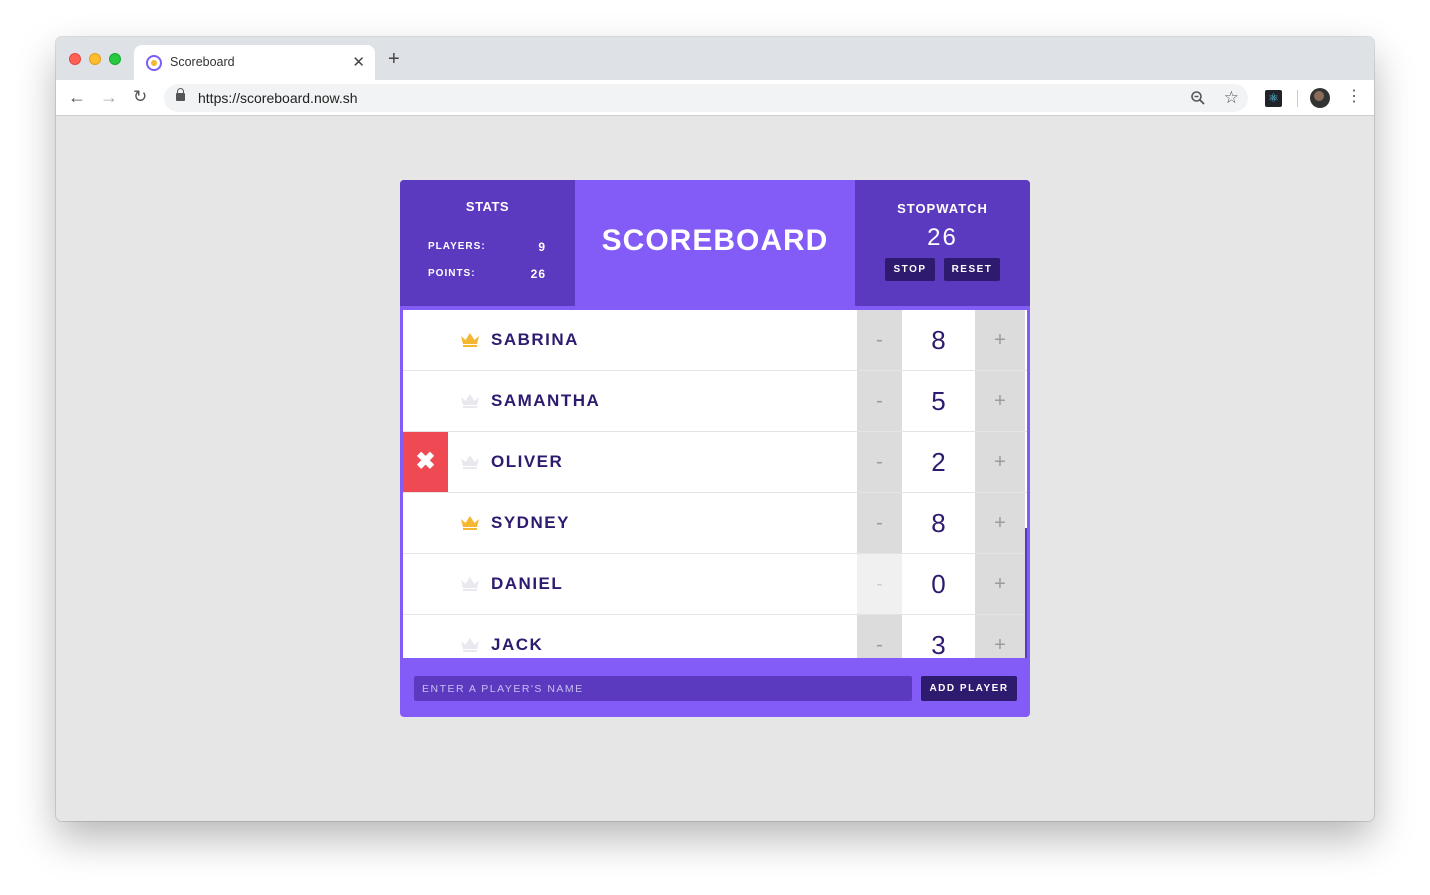 The width and height of the screenshot is (1430, 895). I want to click on player-row-oliver: ✖ OLIVER - 2 +, so click(715, 462).